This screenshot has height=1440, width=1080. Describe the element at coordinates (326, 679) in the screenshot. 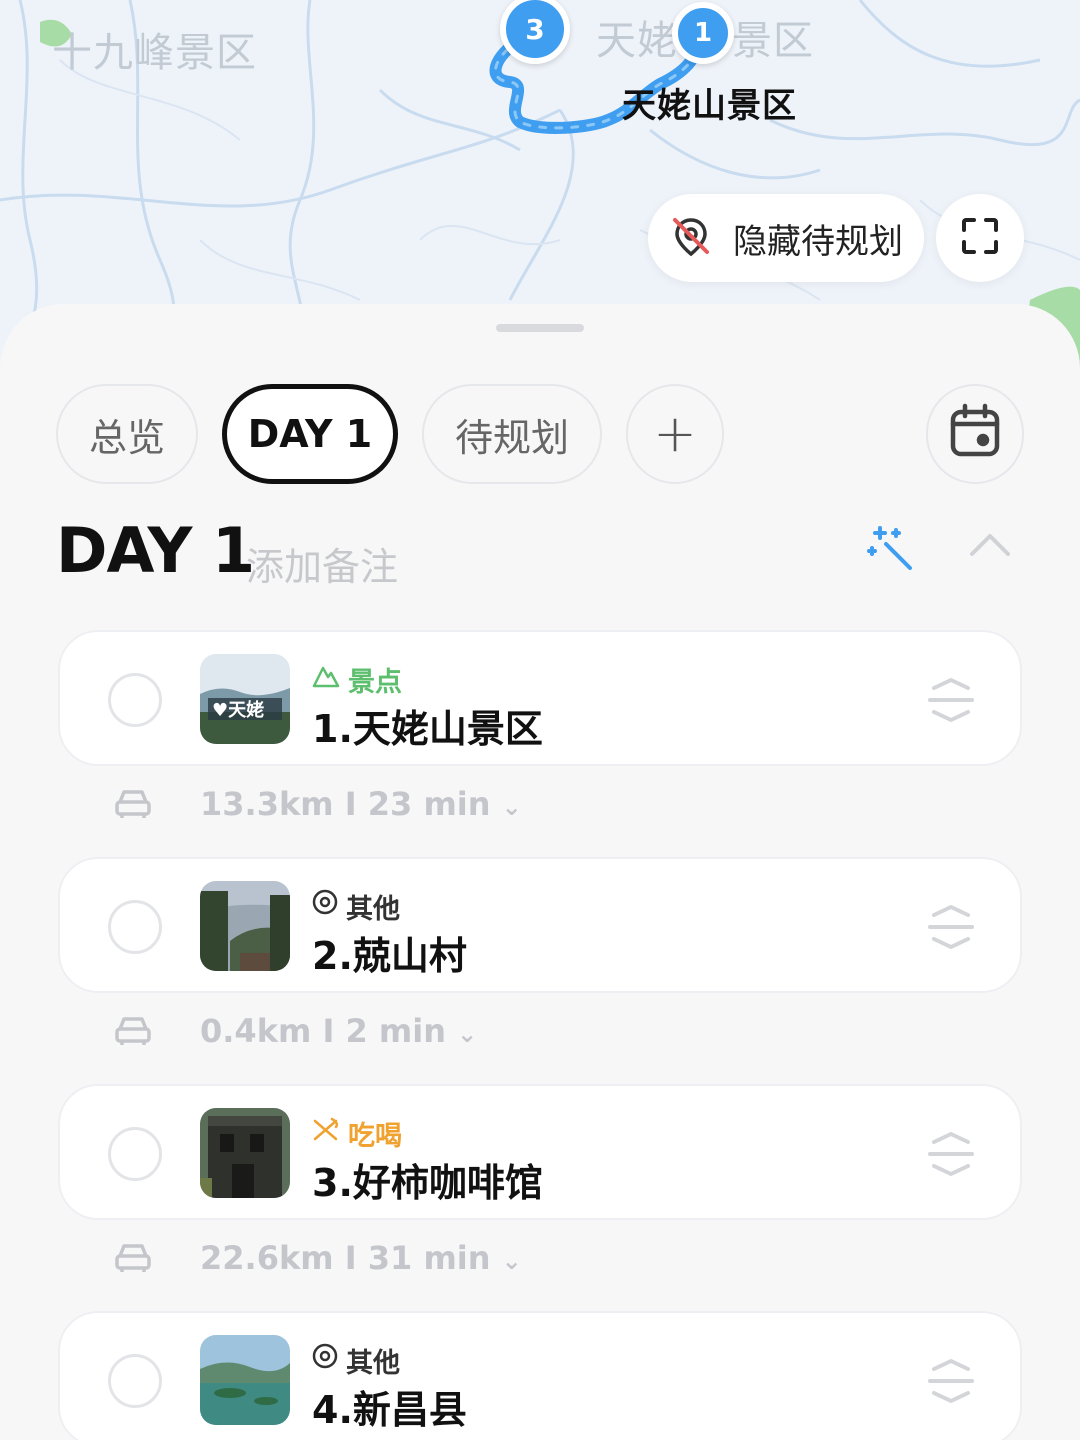

I see `mountain-icon` at that location.